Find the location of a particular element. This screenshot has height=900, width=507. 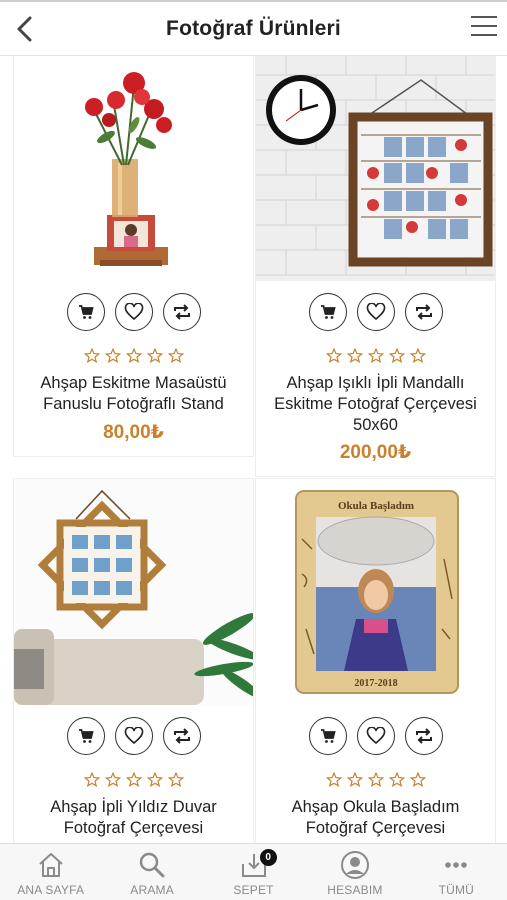

cart-count-badge: 0 is located at coordinates (268, 857).